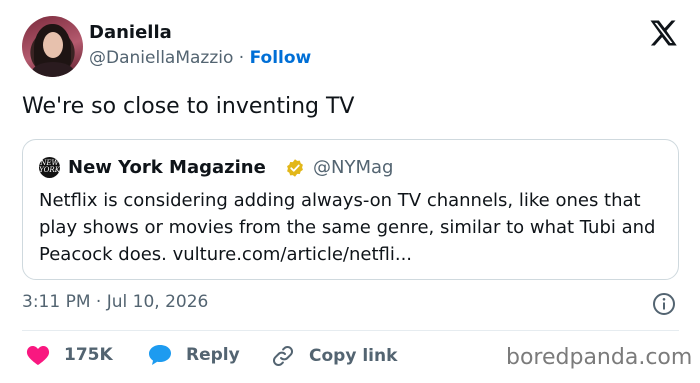 The width and height of the screenshot is (700, 383). What do you see at coordinates (167, 167) in the screenshot?
I see `quoted-author-name: New York Magazine` at bounding box center [167, 167].